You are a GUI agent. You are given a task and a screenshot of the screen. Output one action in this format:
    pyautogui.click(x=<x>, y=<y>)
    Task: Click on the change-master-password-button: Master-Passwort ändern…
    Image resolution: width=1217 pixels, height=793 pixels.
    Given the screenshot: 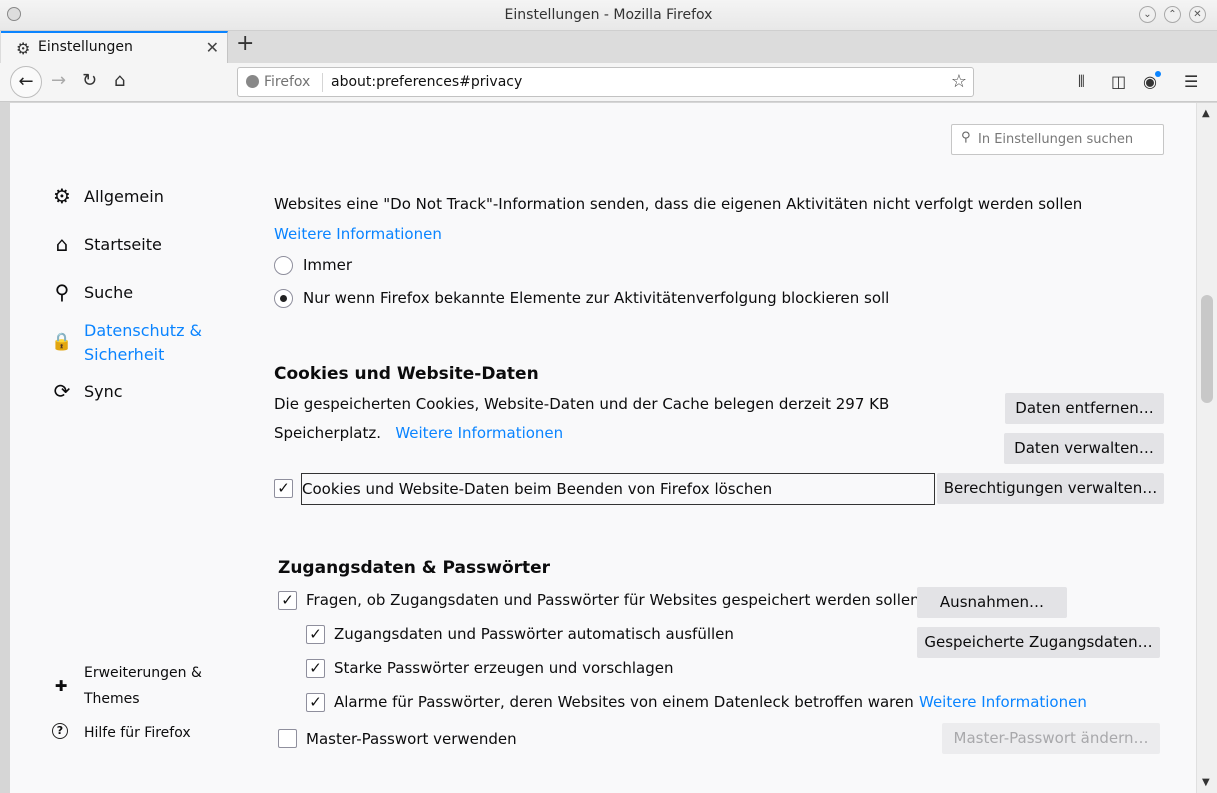 What is the action you would take?
    pyautogui.click(x=1051, y=738)
    